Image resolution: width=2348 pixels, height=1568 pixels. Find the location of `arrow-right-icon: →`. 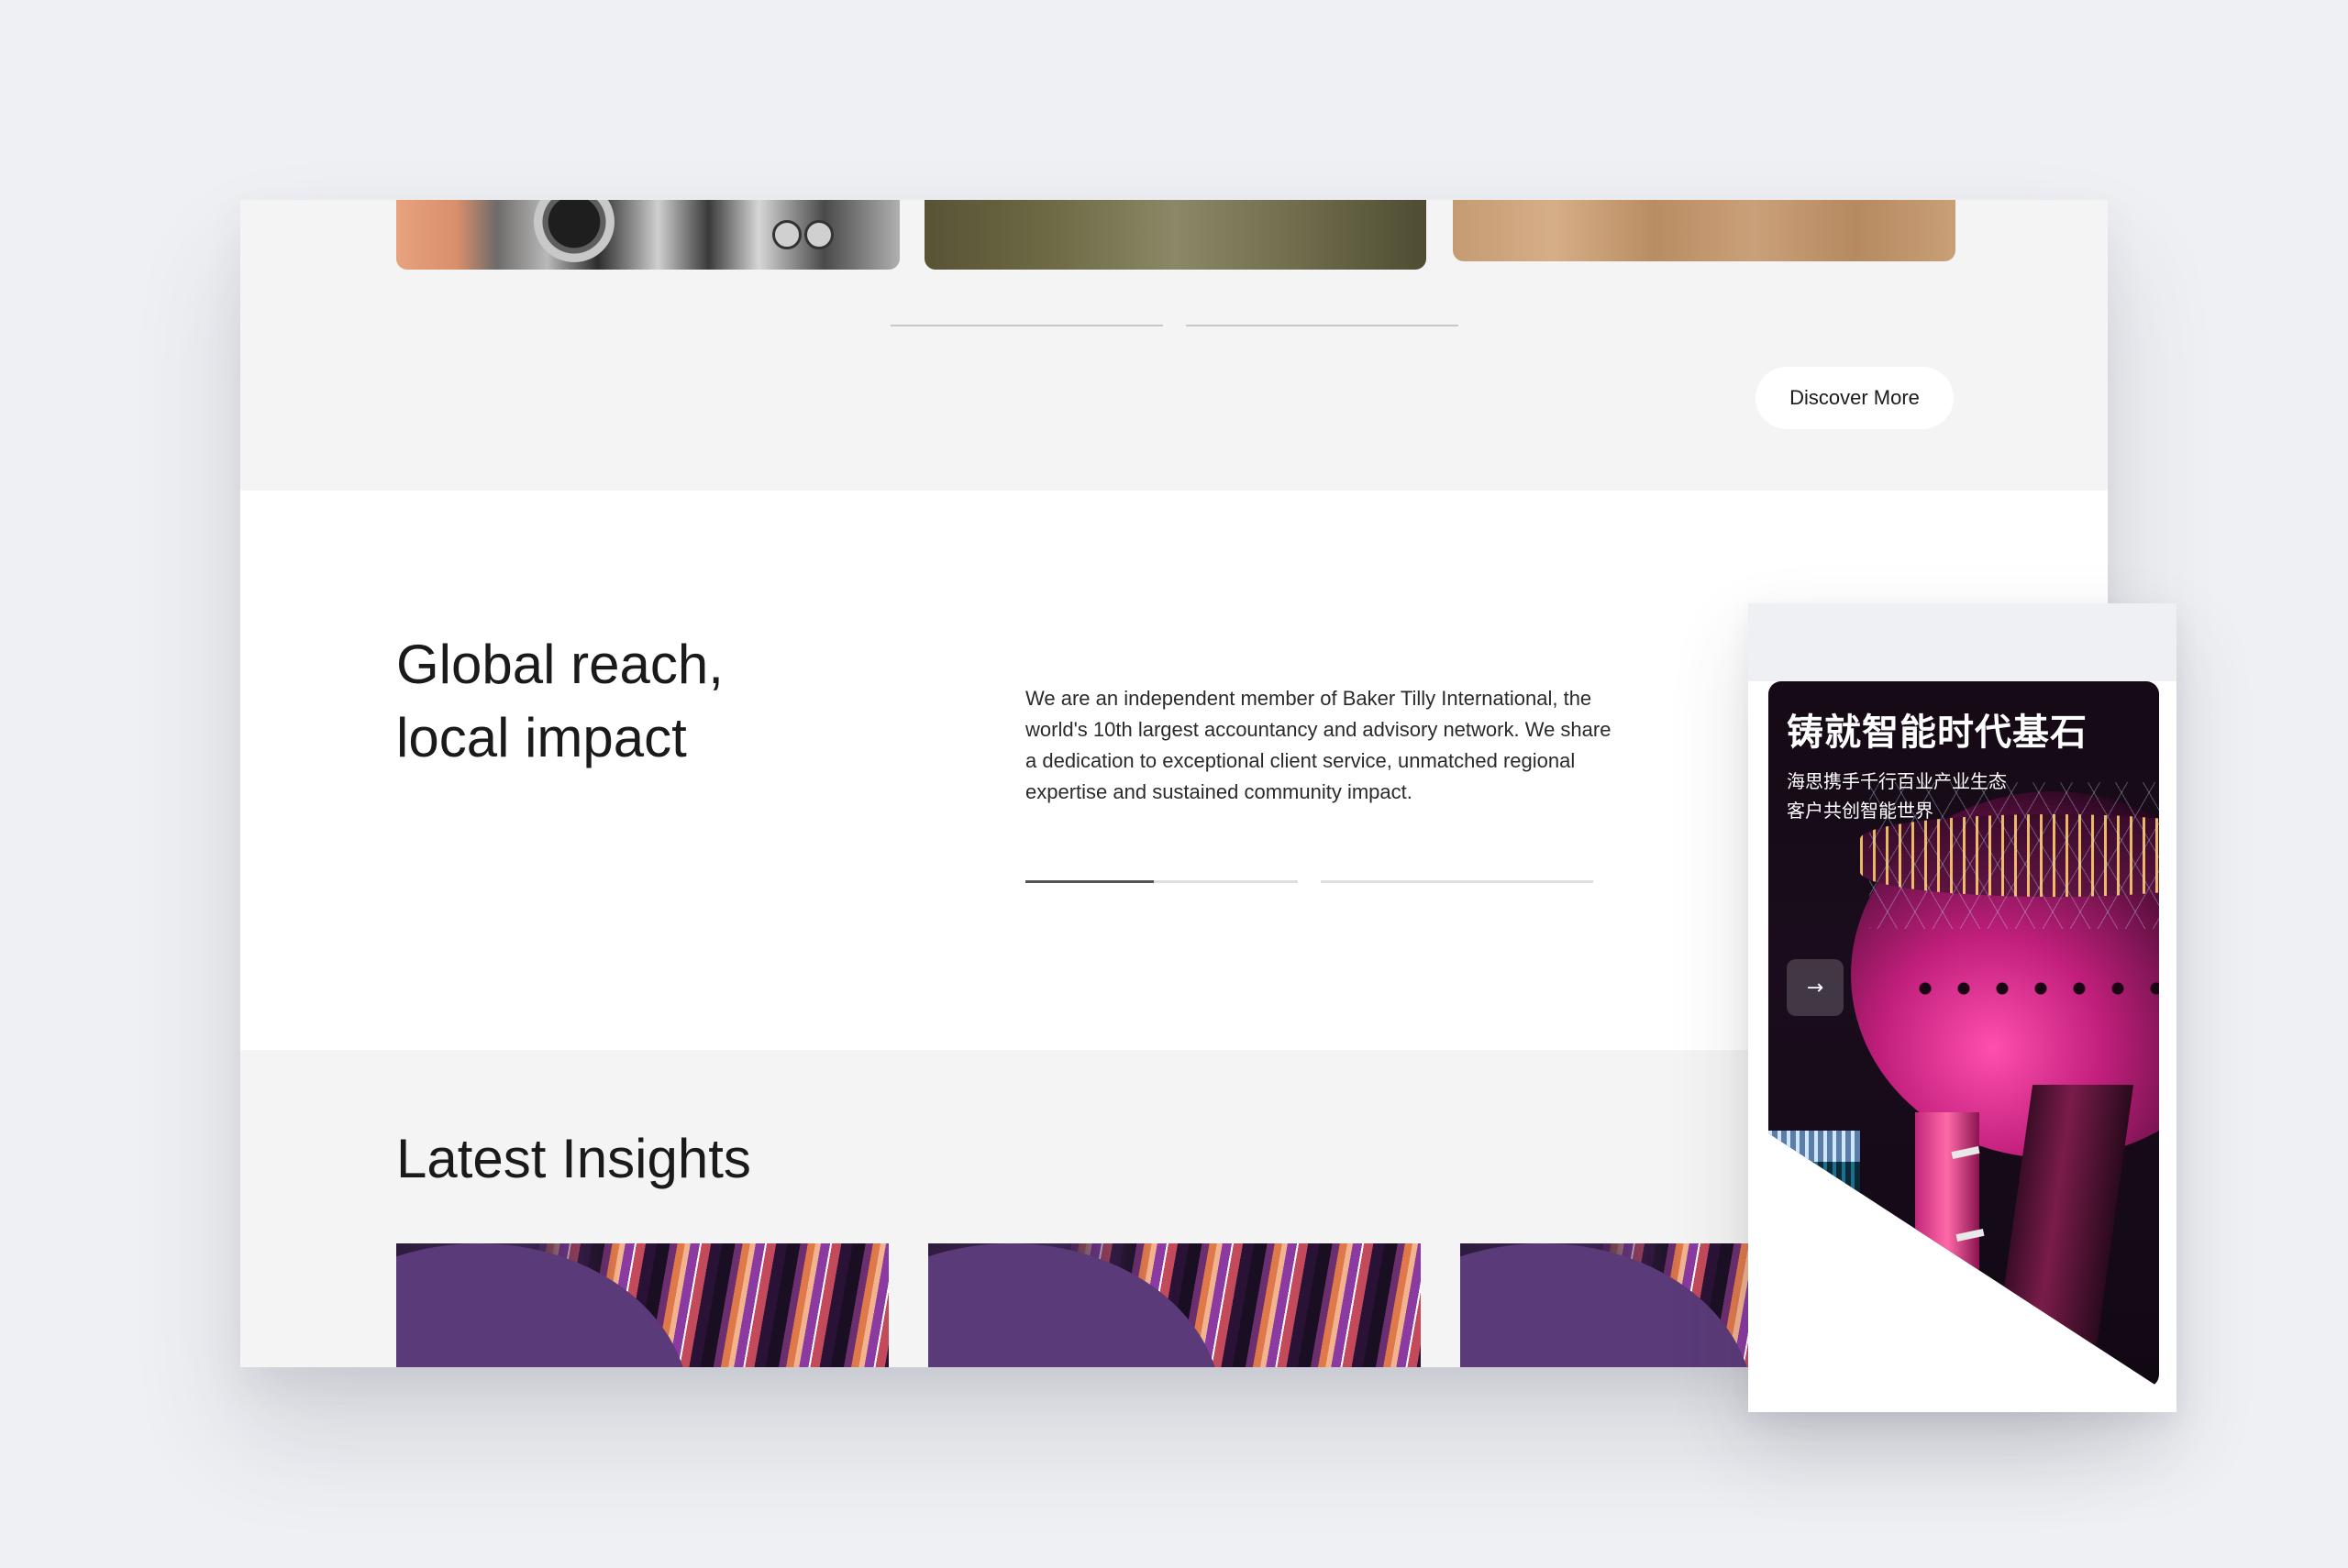

arrow-right-icon: → is located at coordinates (1815, 988).